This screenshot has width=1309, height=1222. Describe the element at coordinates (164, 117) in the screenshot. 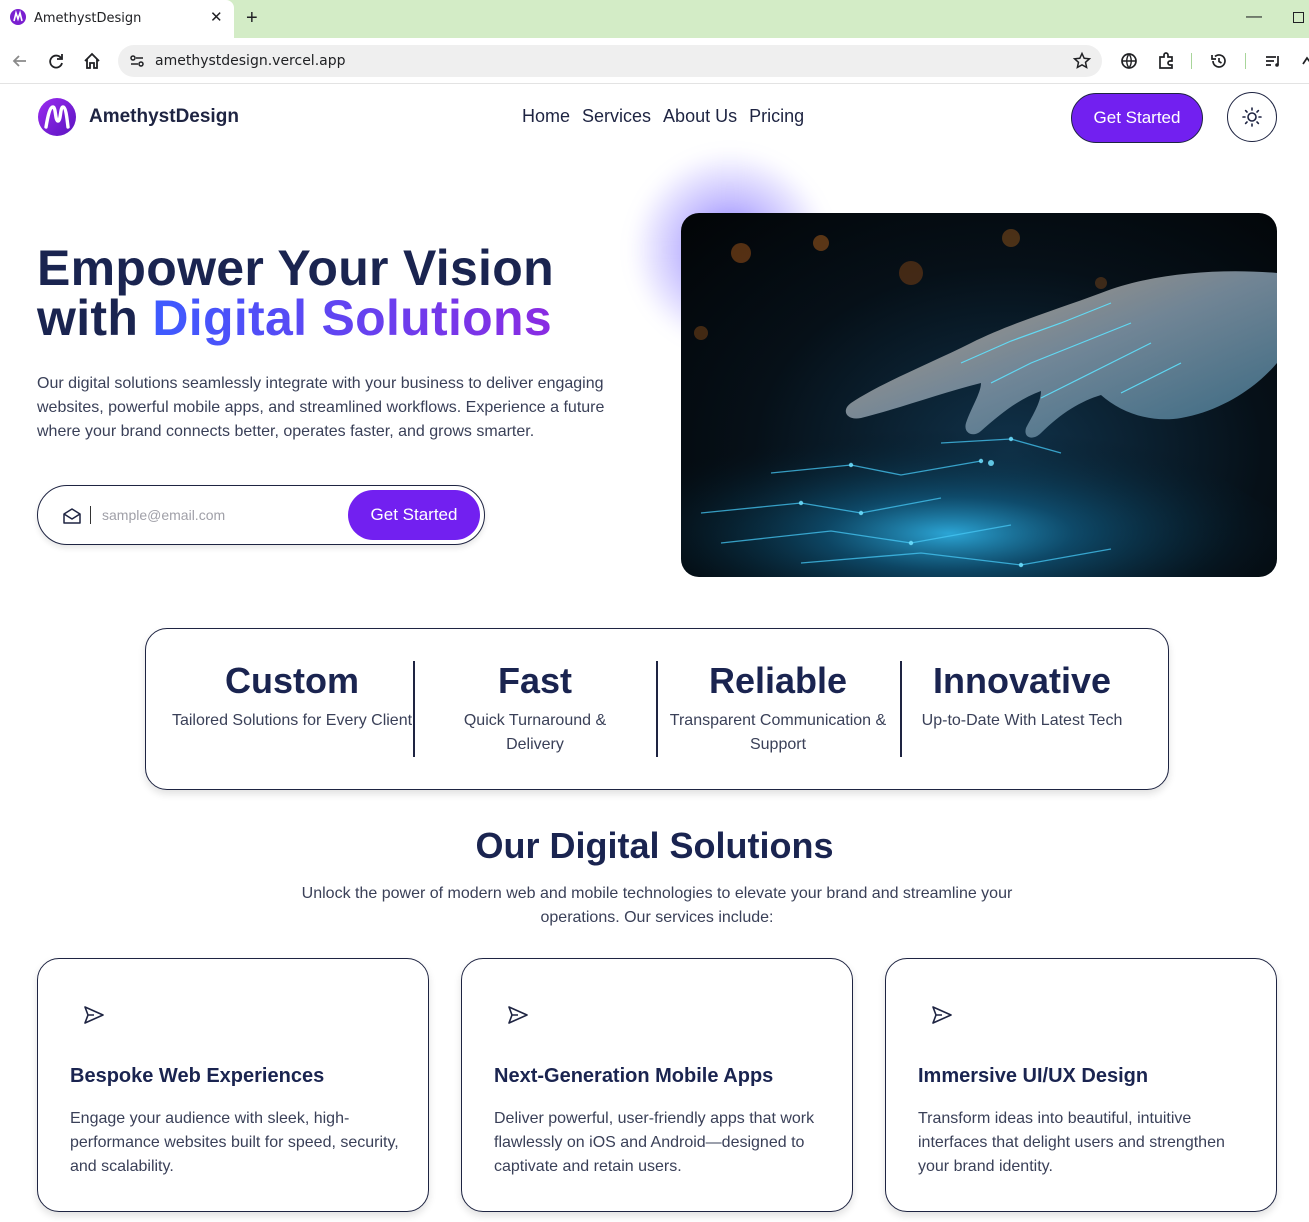

I see `brand-name: AmethystDesign` at that location.